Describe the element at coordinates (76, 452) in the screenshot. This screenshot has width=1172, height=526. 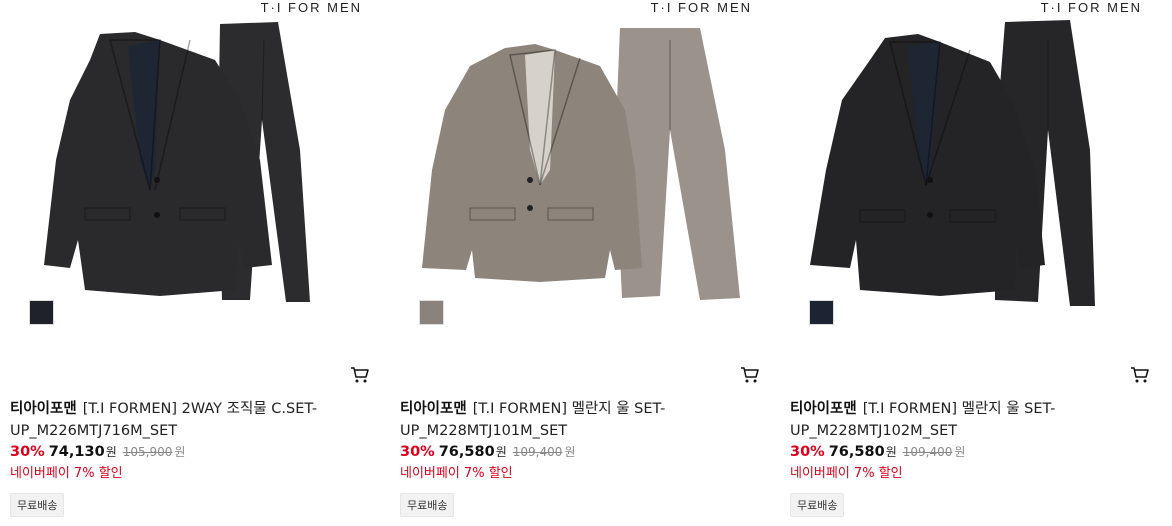
I see `sale-price: 74,130` at that location.